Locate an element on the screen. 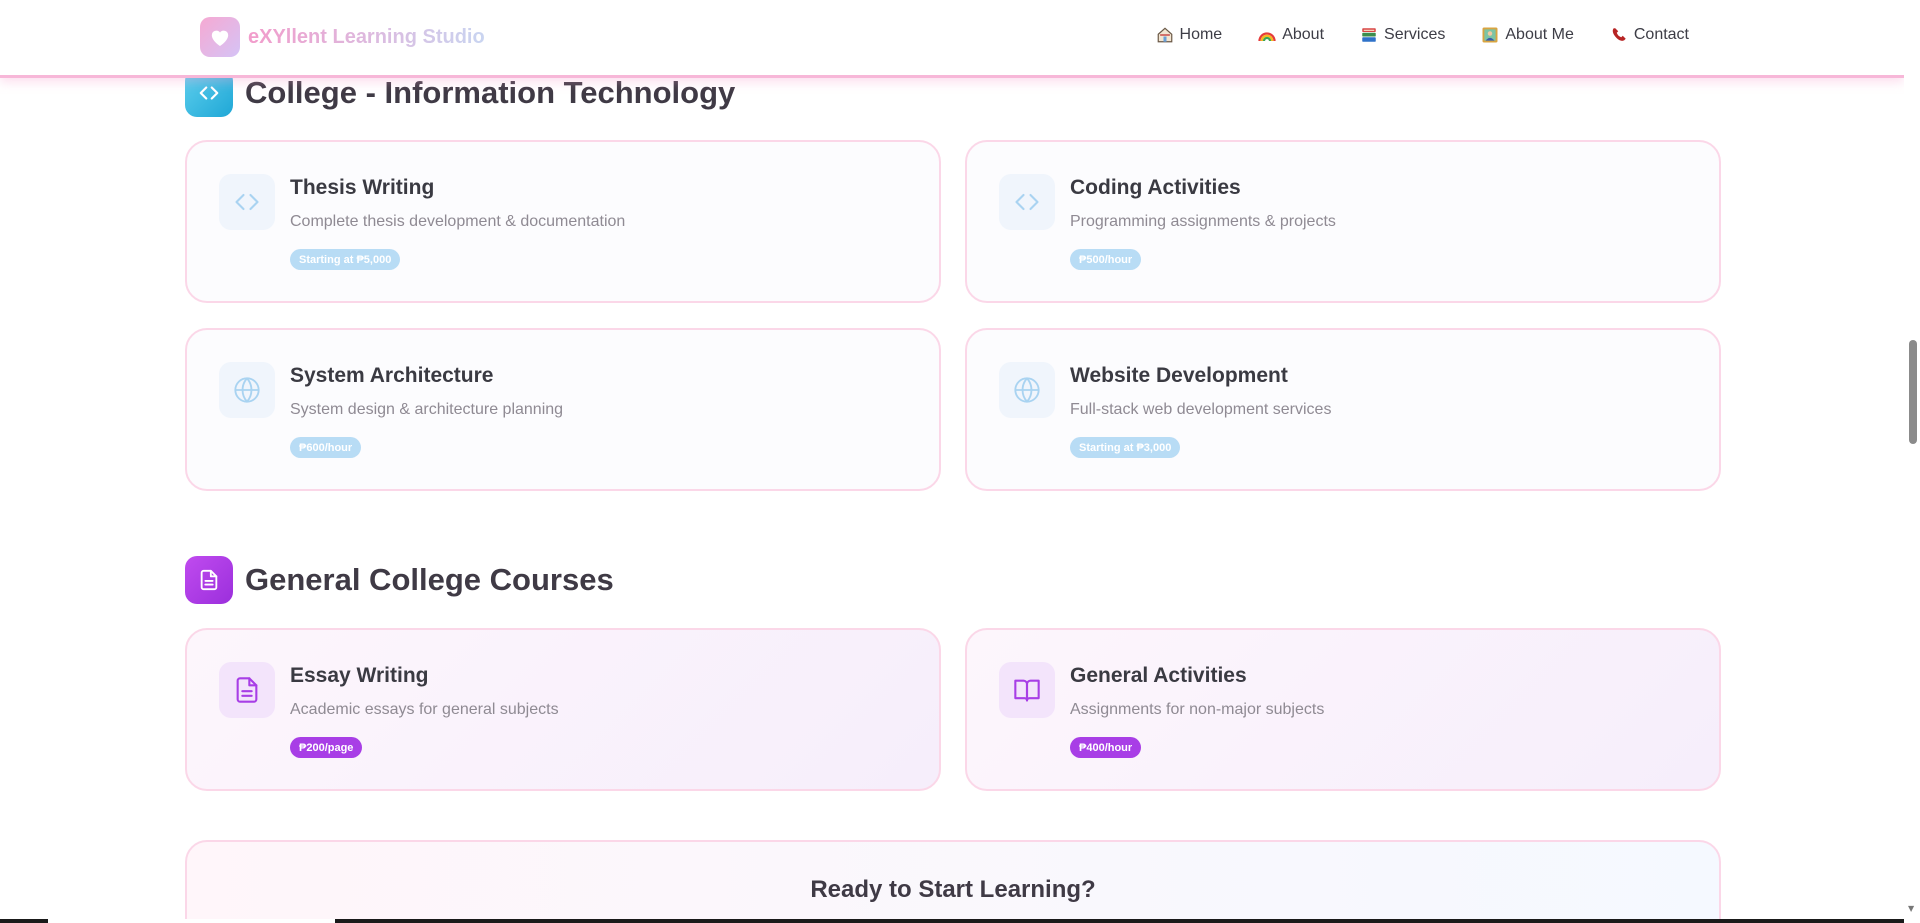  card-description: Programming assignments & projects is located at coordinates (1203, 221).